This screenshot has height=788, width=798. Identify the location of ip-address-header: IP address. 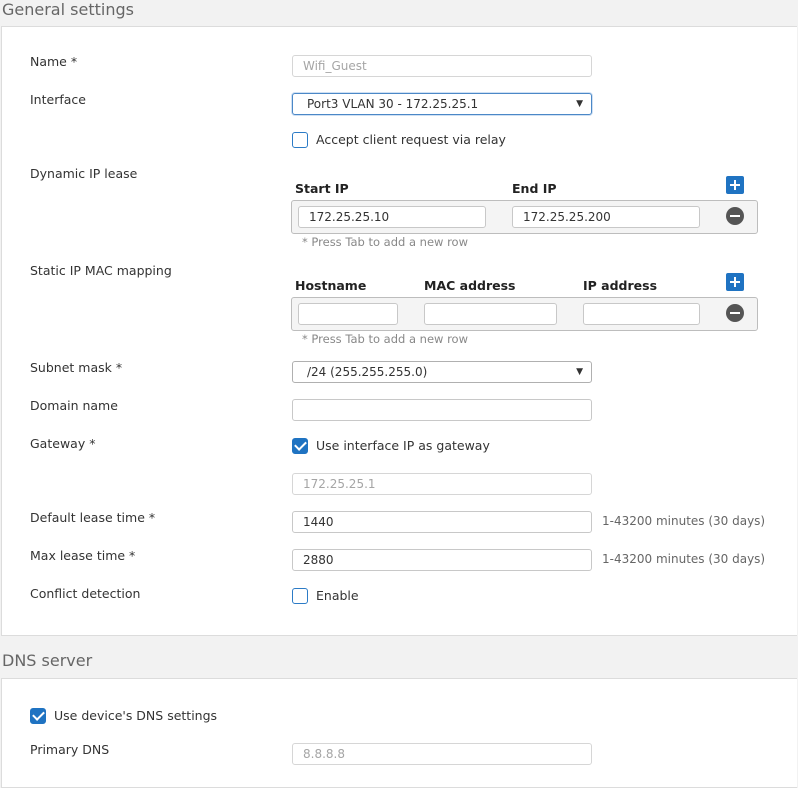
(620, 285).